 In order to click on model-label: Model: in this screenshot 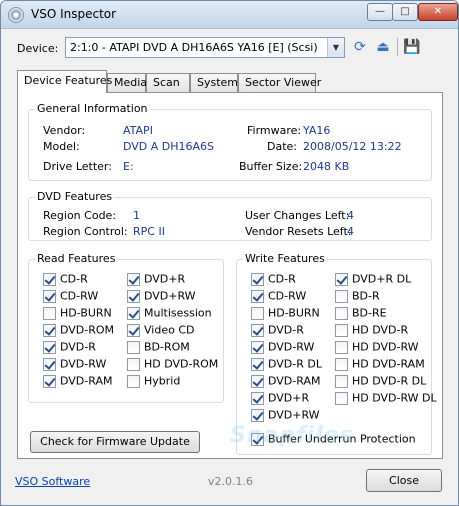, I will do `click(61, 146)`.